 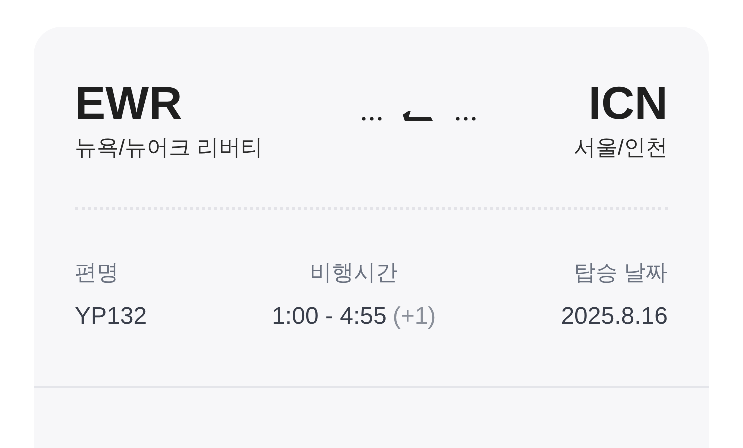 What do you see at coordinates (621, 148) in the screenshot?
I see `city-name: 서울/인천` at bounding box center [621, 148].